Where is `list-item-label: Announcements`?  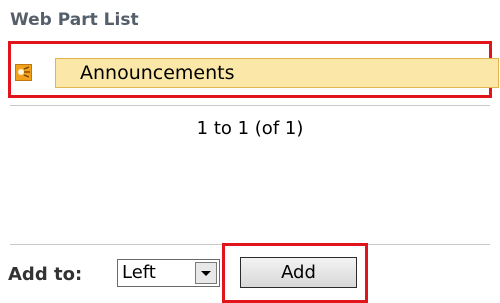
list-item-label: Announcements is located at coordinates (277, 73).